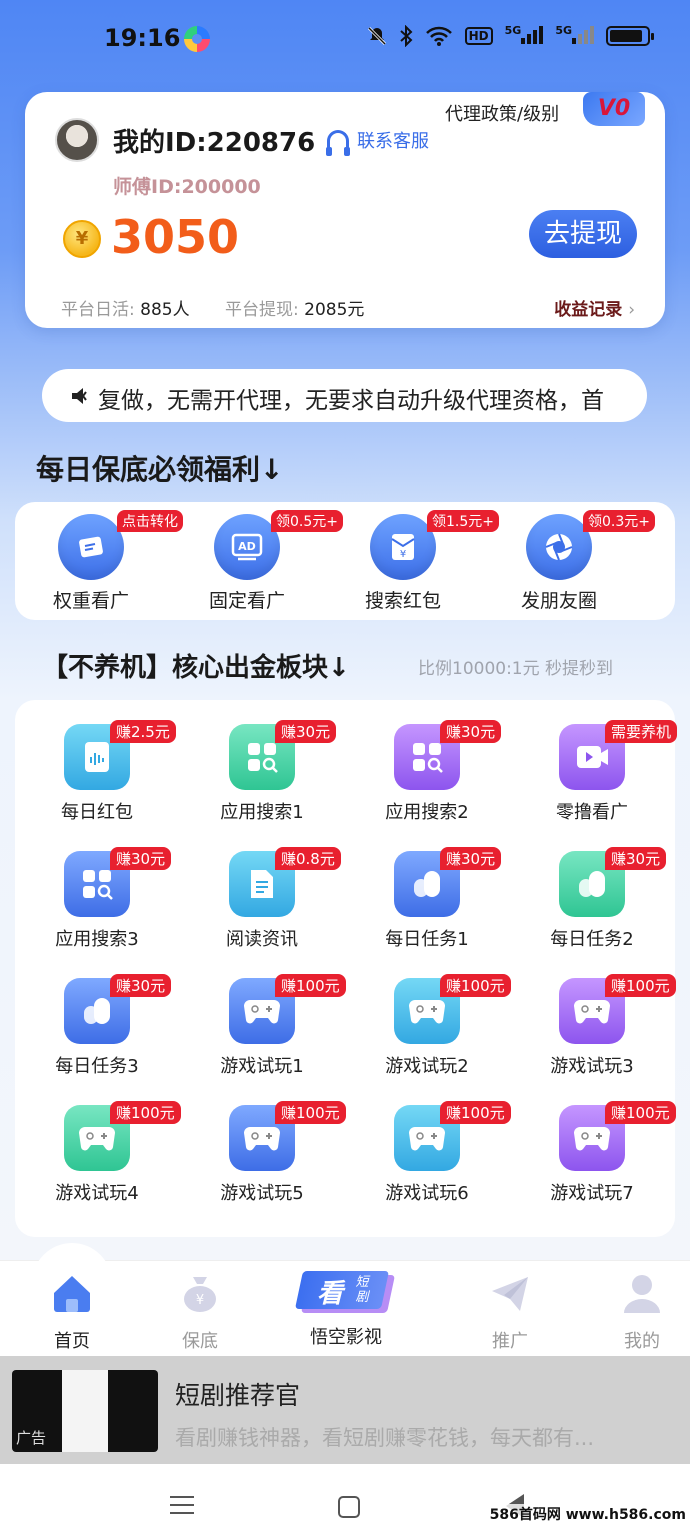 This screenshot has height=1527, width=690. I want to click on notice-bar: 复做，无需开代理，无要求自动升级代理资格，首, so click(344, 395).